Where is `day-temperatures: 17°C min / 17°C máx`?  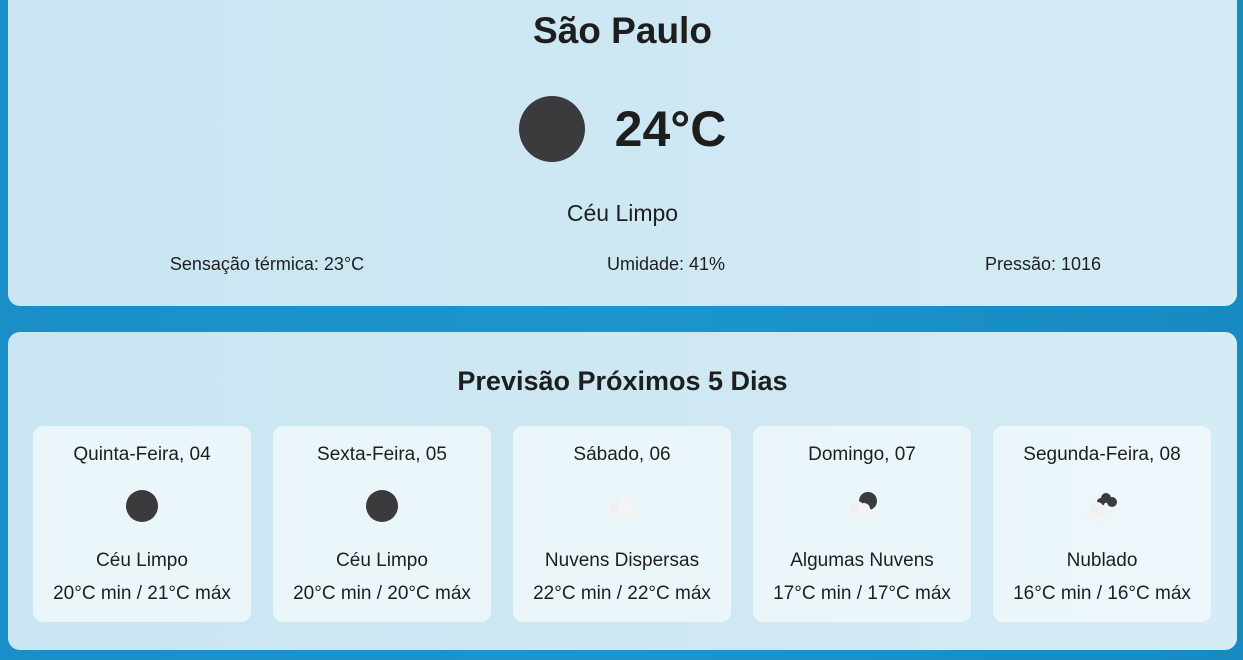
day-temperatures: 17°C min / 17°C máx is located at coordinates (862, 593).